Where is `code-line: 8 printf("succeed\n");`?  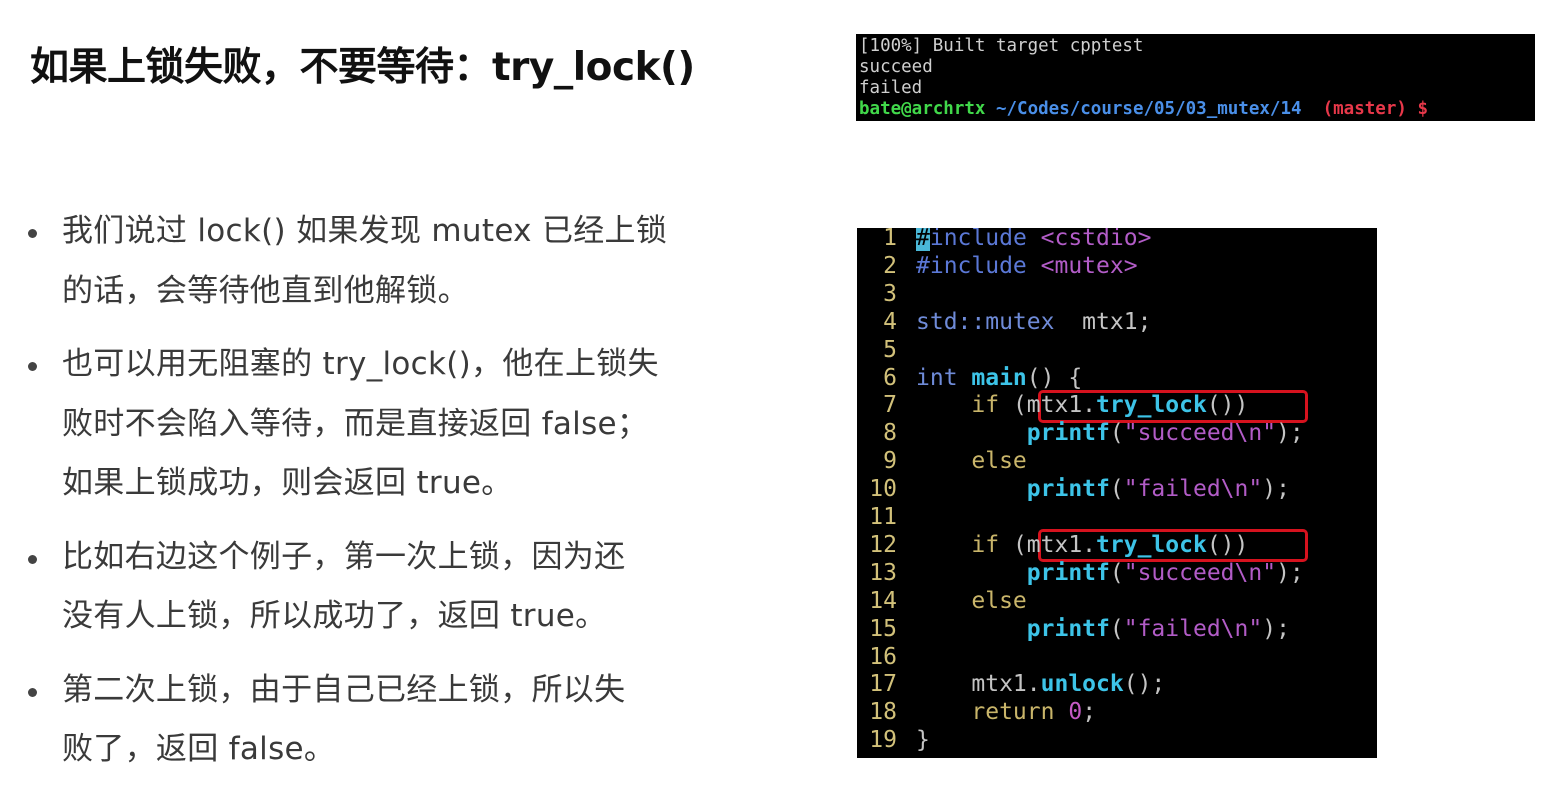 code-line: 8 printf("succeed\n"); is located at coordinates (1080, 433).